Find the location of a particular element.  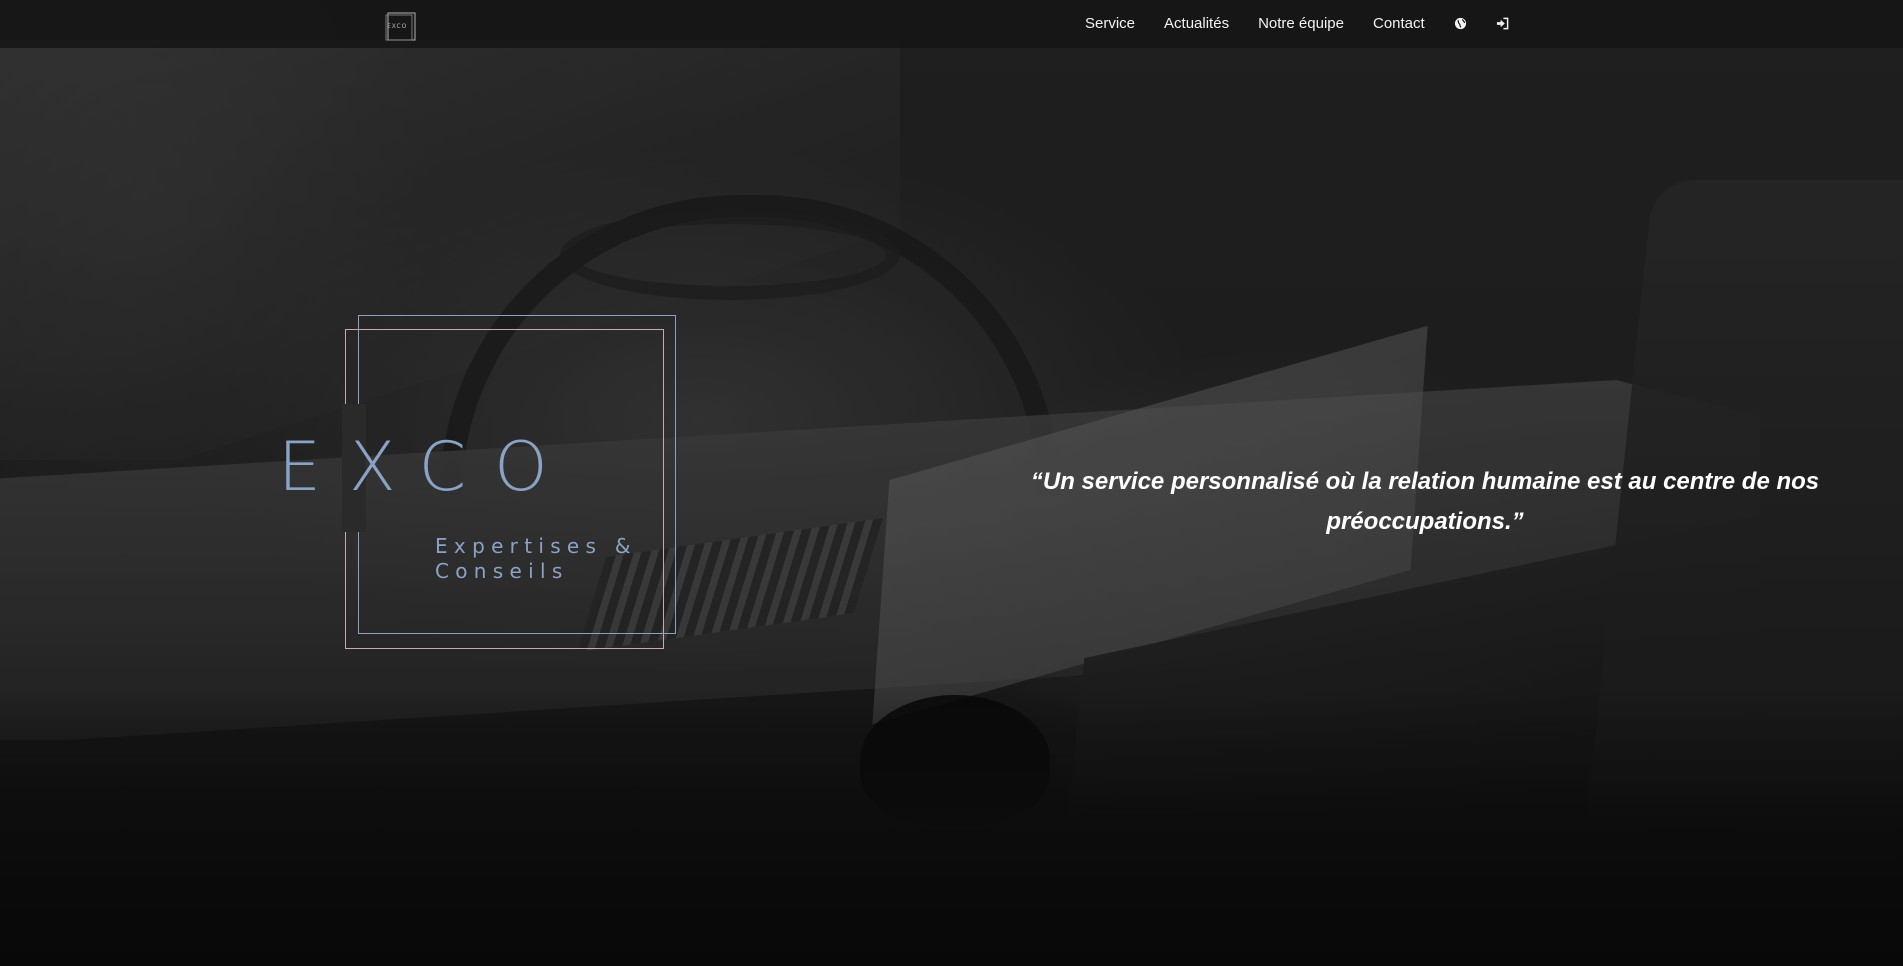

globe-icon is located at coordinates (1461, 23).